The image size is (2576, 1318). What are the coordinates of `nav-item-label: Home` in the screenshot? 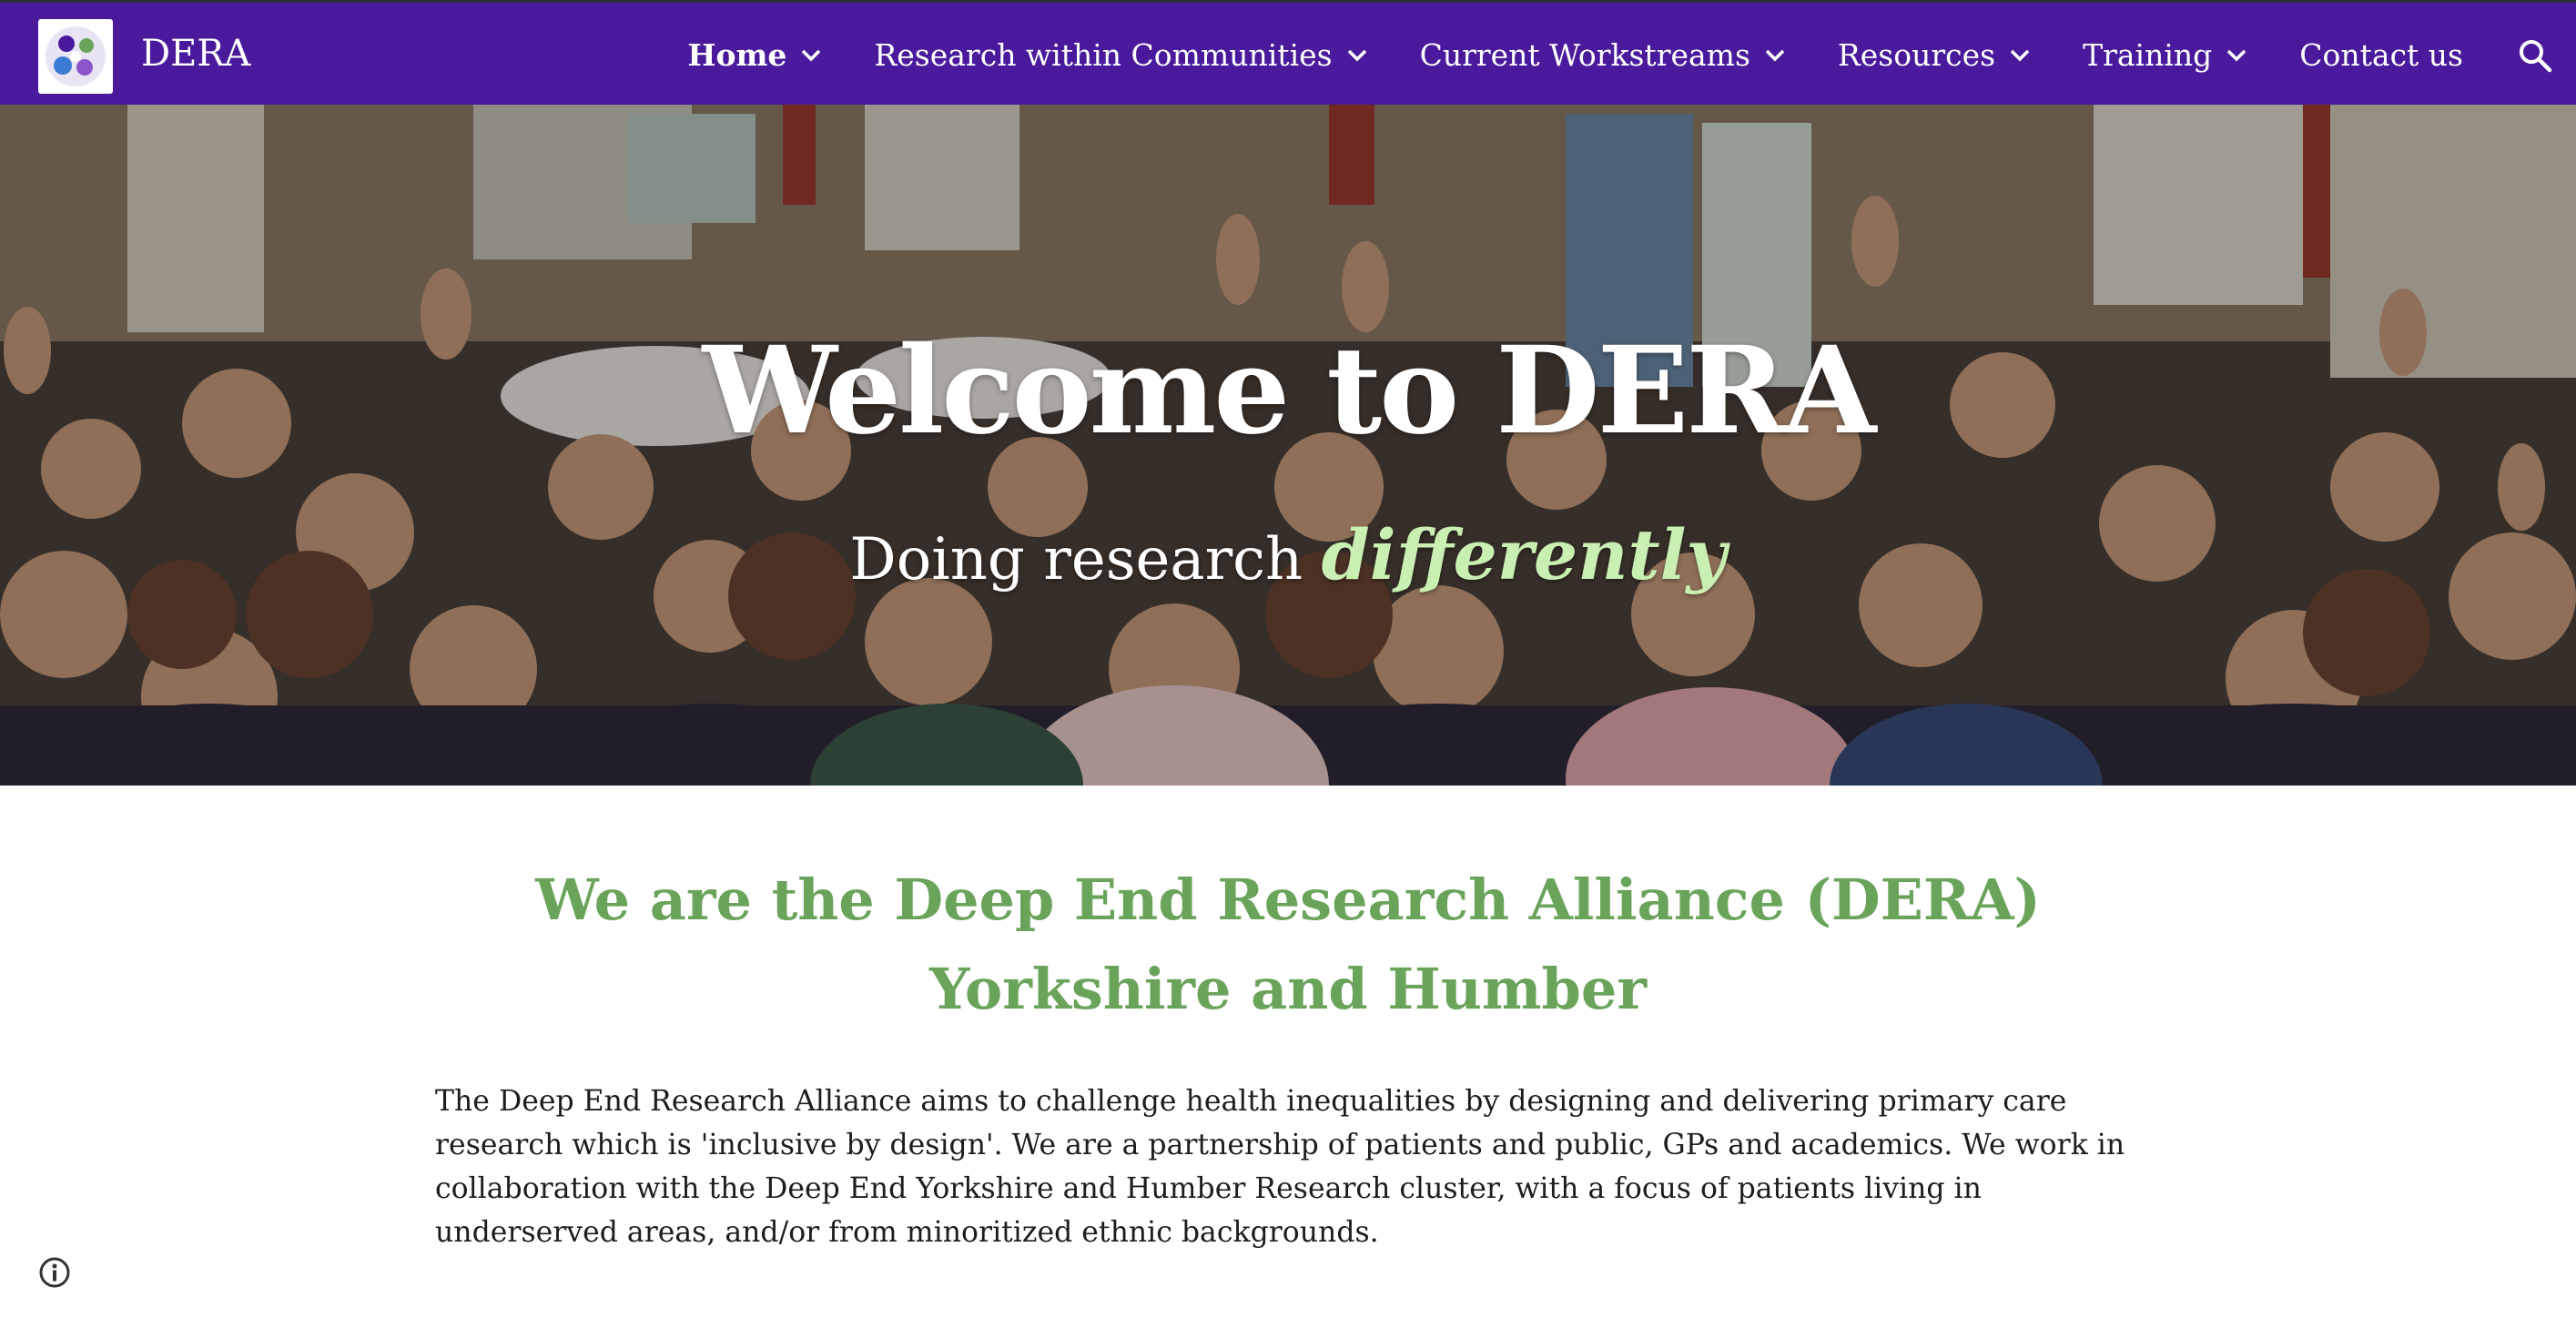 It's located at (737, 55).